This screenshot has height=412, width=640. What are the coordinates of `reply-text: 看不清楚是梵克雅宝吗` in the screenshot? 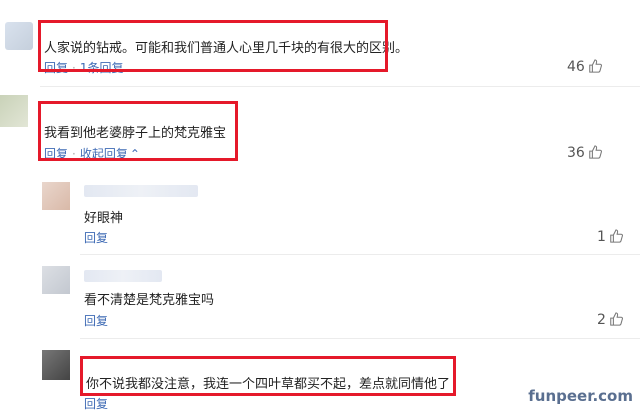 It's located at (149, 300).